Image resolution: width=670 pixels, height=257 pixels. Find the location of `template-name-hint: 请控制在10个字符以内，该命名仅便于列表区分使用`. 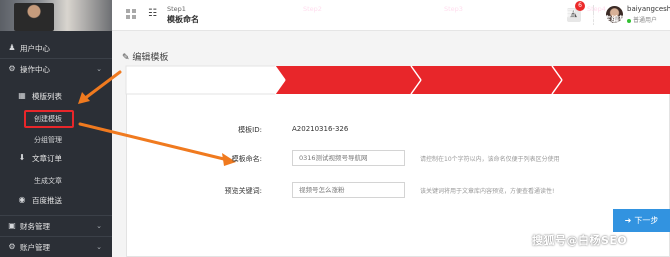

template-name-hint: 请控制在10个字符以内，该命名仅便于列表区分使用 is located at coordinates (490, 159).